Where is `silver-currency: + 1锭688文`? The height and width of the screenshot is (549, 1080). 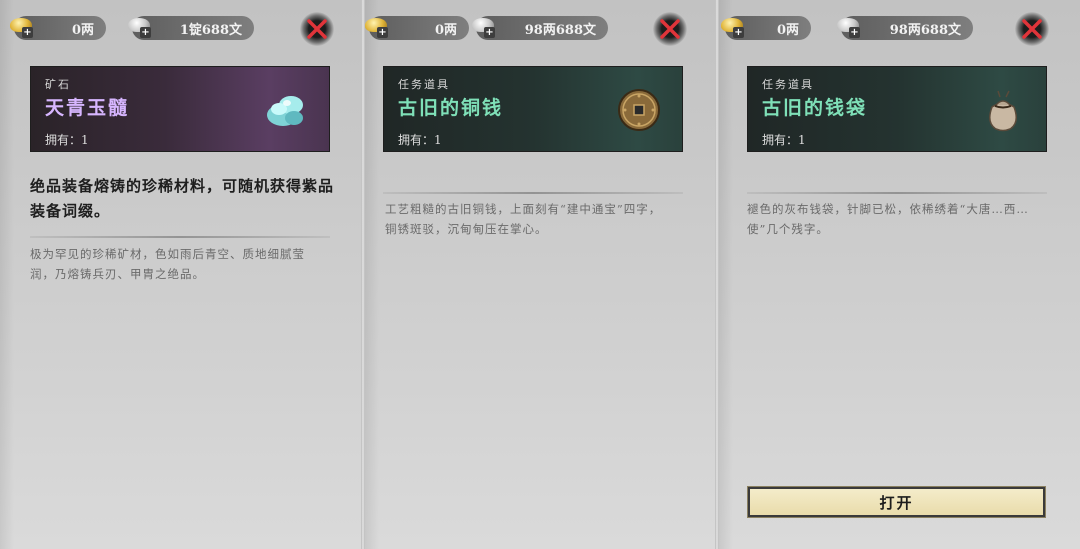
silver-currency: + 1锭688文 is located at coordinates (191, 28).